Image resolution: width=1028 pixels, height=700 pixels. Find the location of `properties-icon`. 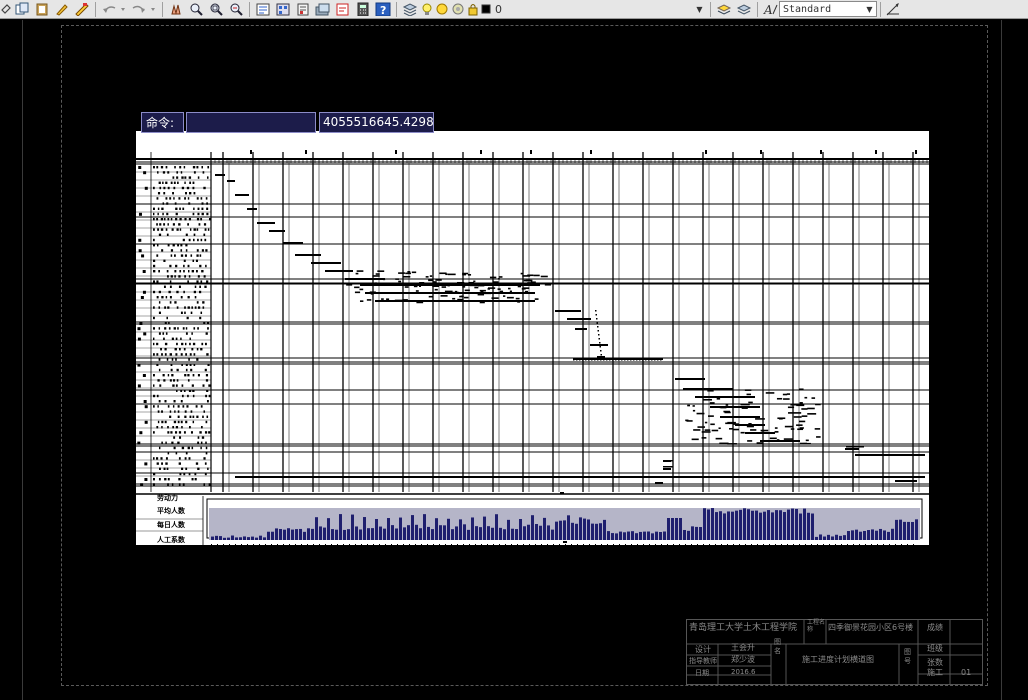

properties-icon is located at coordinates (263, 9).